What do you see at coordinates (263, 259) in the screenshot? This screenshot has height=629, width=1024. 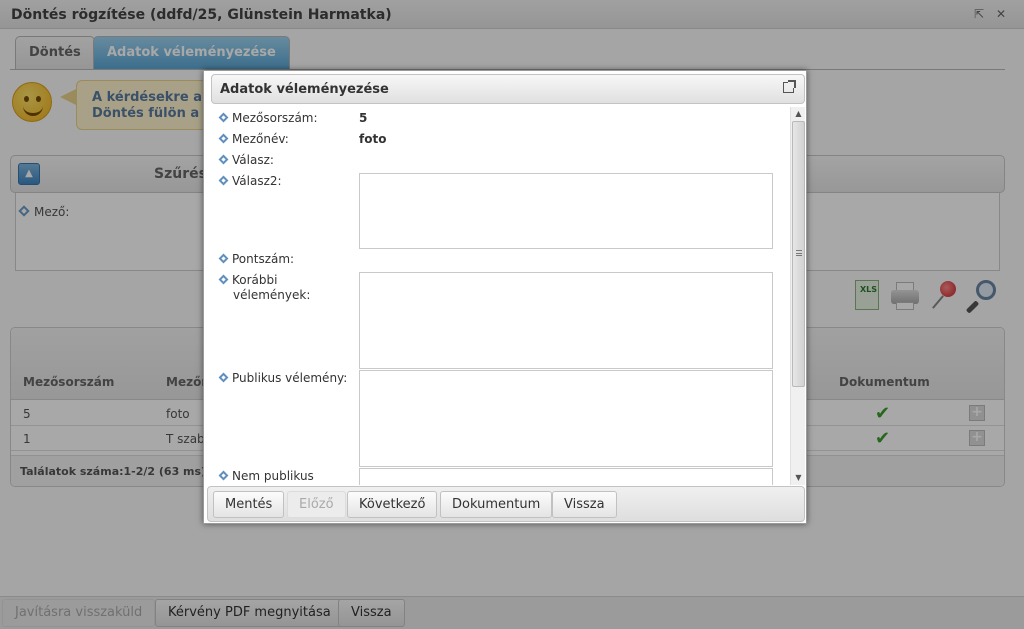 I see `field-label: Pontszám:` at bounding box center [263, 259].